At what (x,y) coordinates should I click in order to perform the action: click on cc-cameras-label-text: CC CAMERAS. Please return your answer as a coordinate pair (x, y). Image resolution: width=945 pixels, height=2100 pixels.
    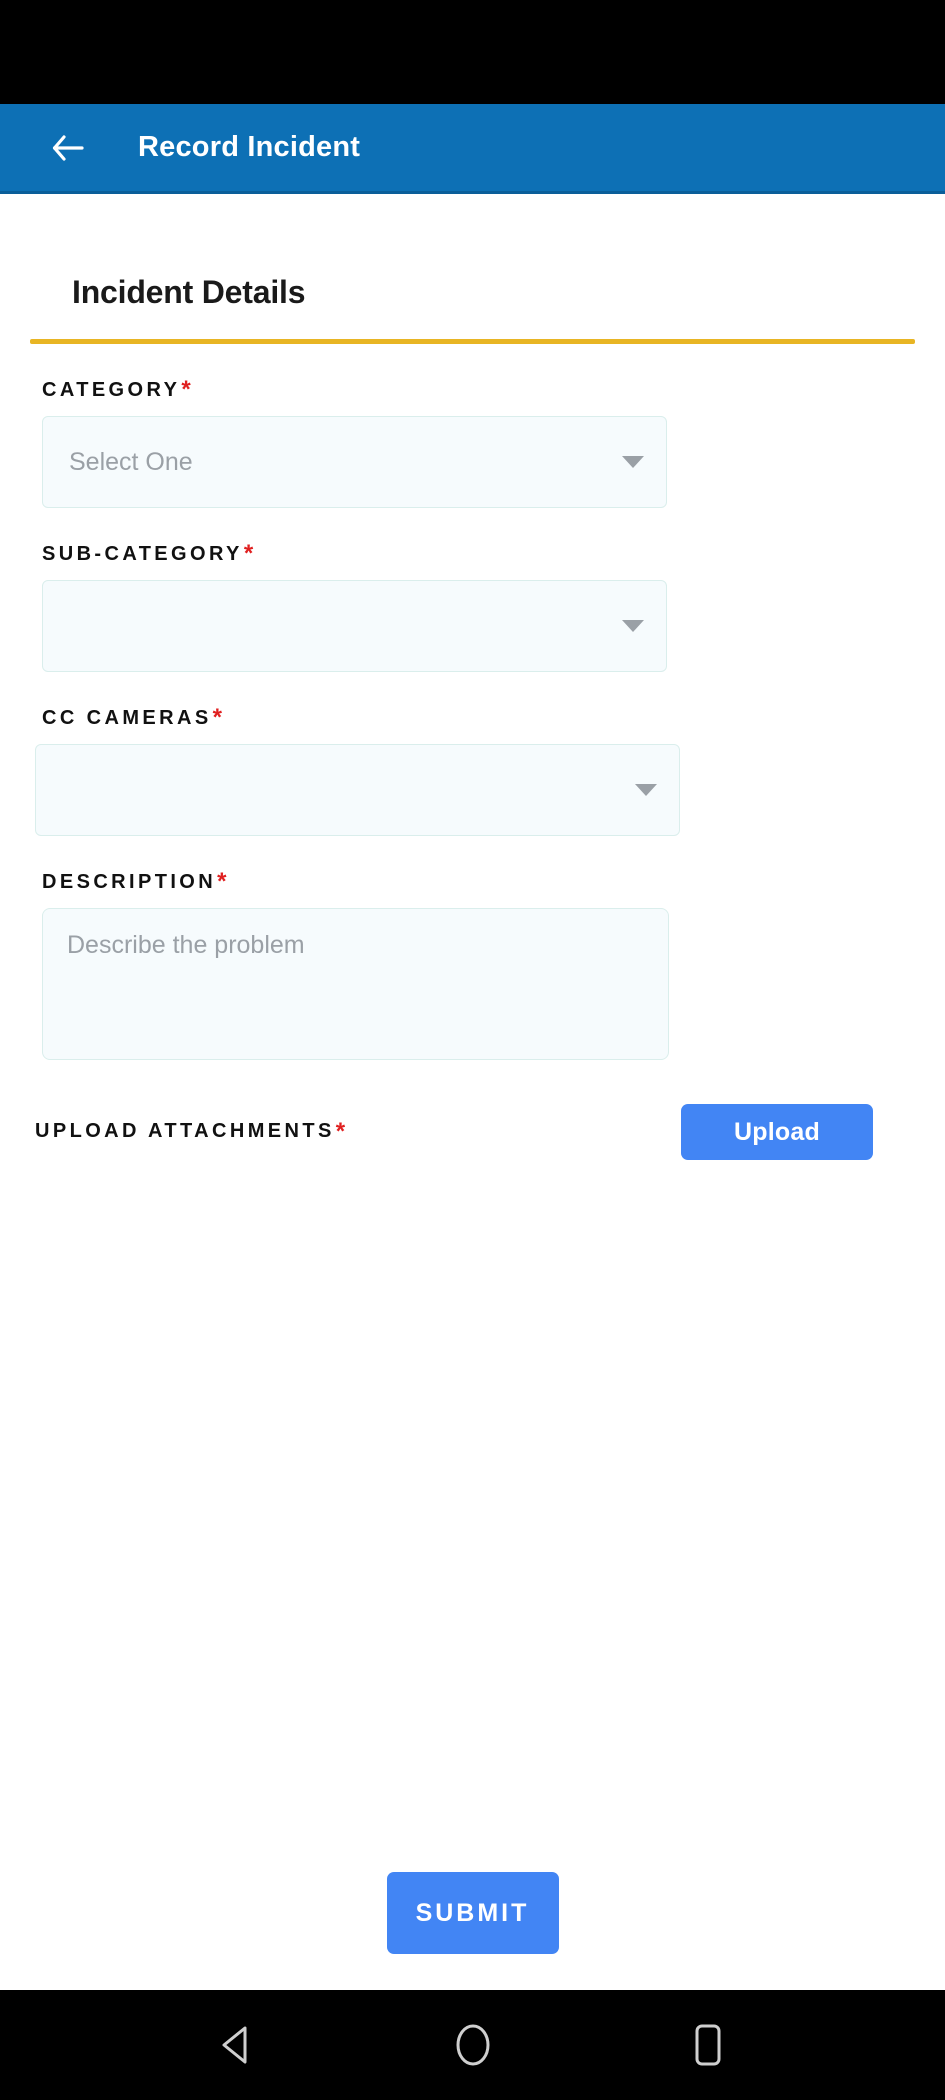
    Looking at the image, I should click on (127, 718).